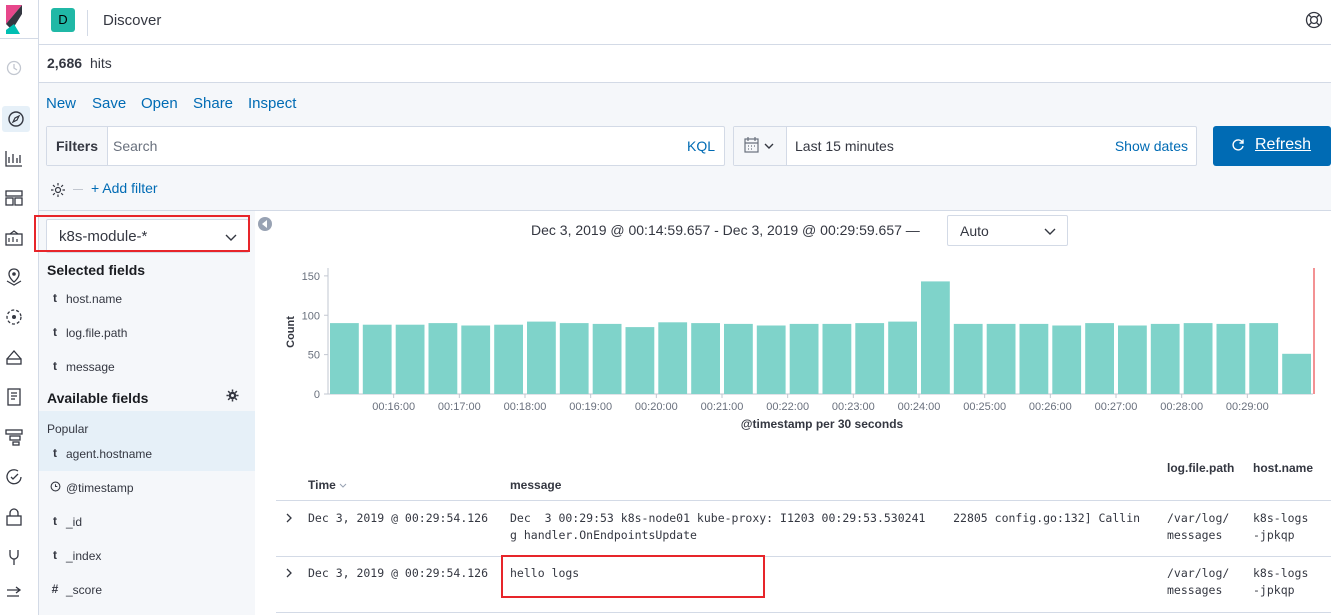 Image resolution: width=1331 pixels, height=615 pixels. I want to click on kibana-logo, so click(19, 19).